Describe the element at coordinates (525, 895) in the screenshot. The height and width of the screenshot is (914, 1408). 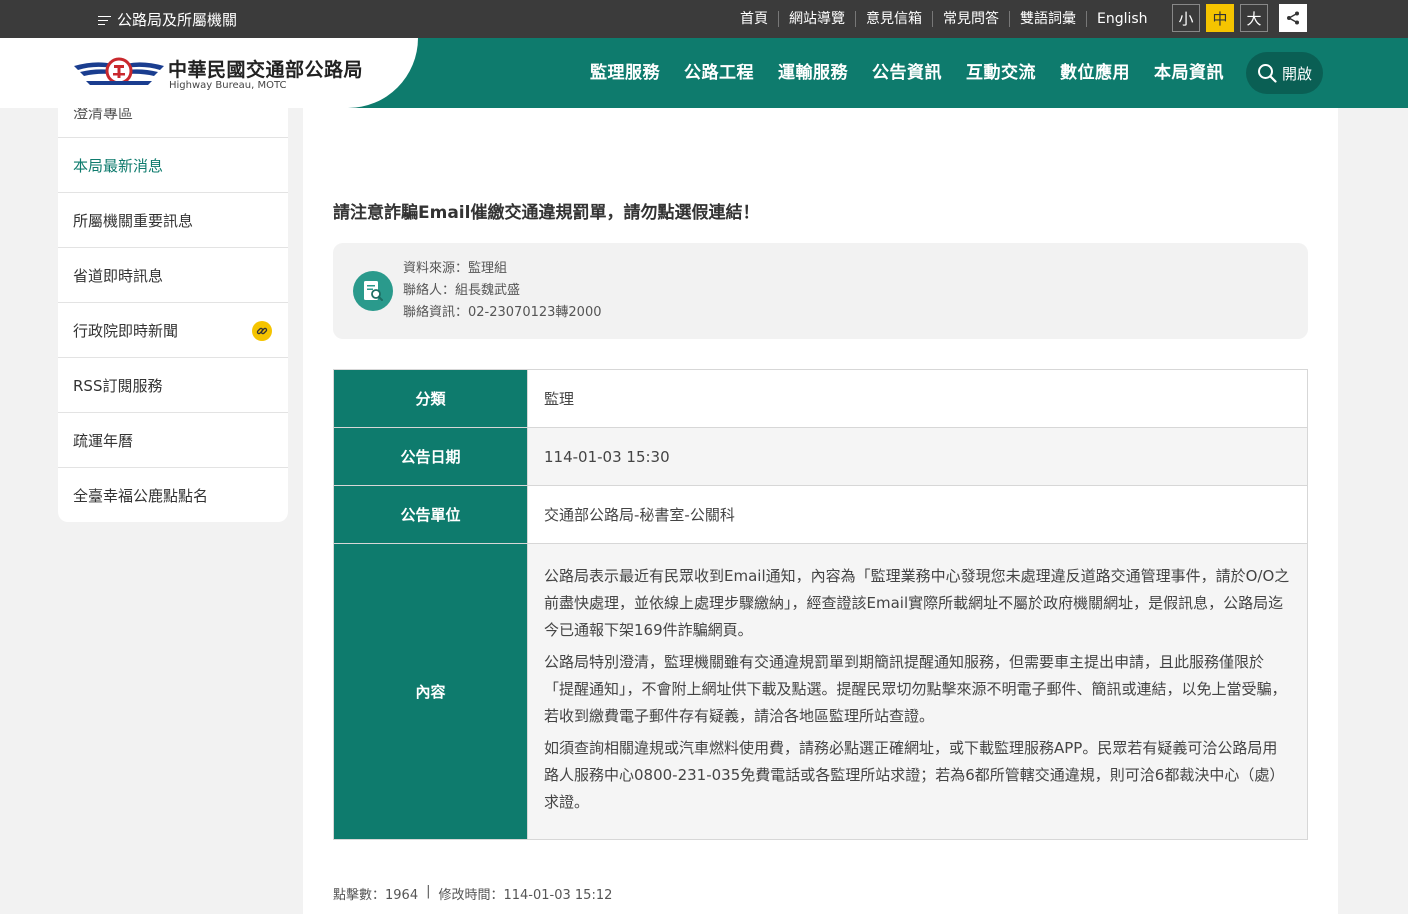
I see `modified-time: 修改時間：114-01-03 15:12` at that location.